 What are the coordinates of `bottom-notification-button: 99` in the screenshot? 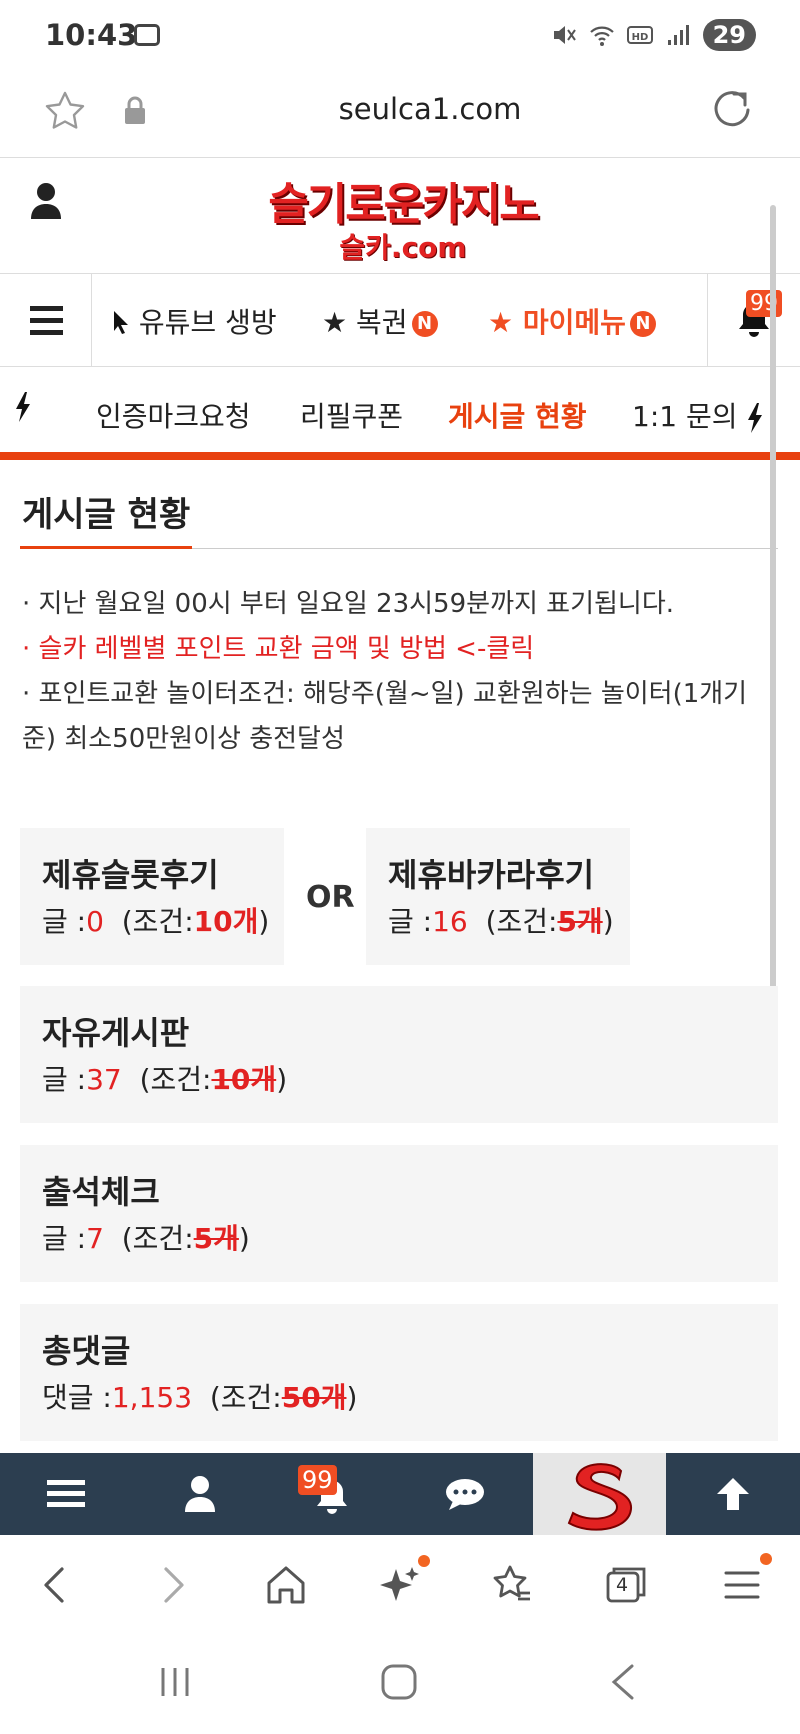 It's located at (332, 1494).